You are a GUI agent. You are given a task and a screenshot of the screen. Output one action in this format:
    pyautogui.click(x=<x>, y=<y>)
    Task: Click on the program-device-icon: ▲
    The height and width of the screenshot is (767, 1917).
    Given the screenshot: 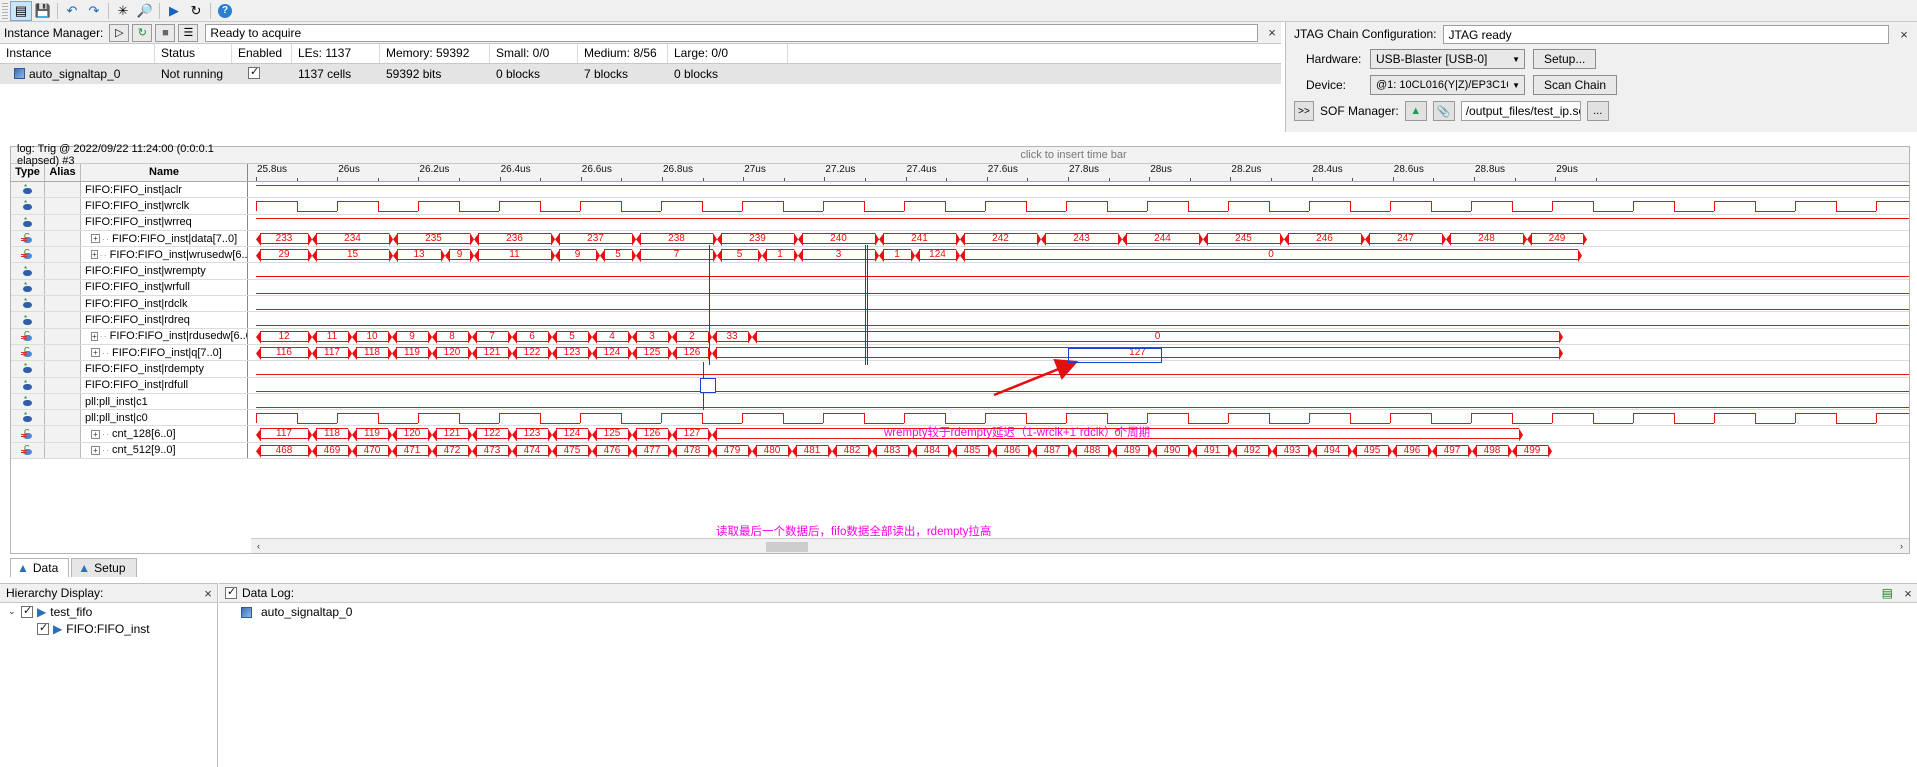 What is the action you would take?
    pyautogui.click(x=1415, y=111)
    